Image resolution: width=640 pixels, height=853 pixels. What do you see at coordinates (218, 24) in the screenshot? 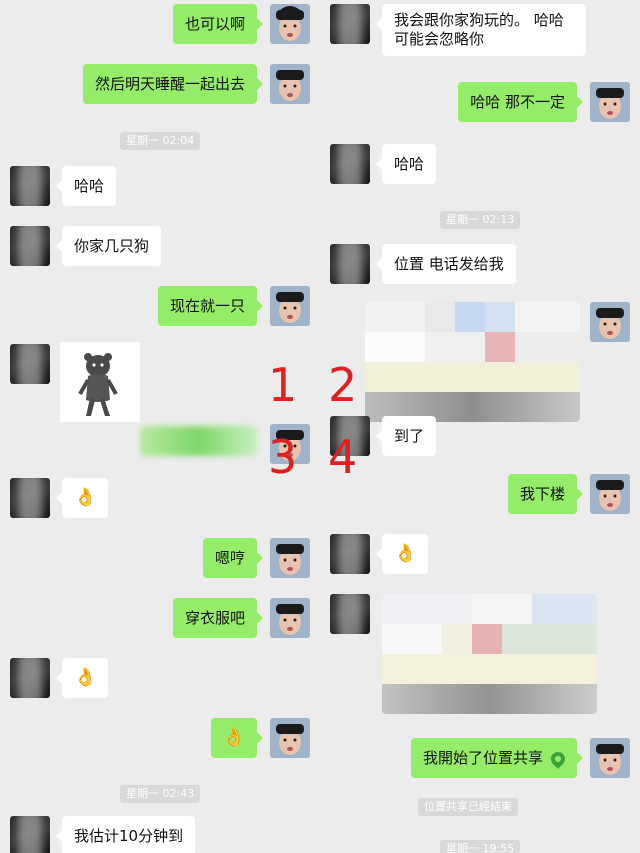
I see `outgoing-message-bubble: 也可以啊` at bounding box center [218, 24].